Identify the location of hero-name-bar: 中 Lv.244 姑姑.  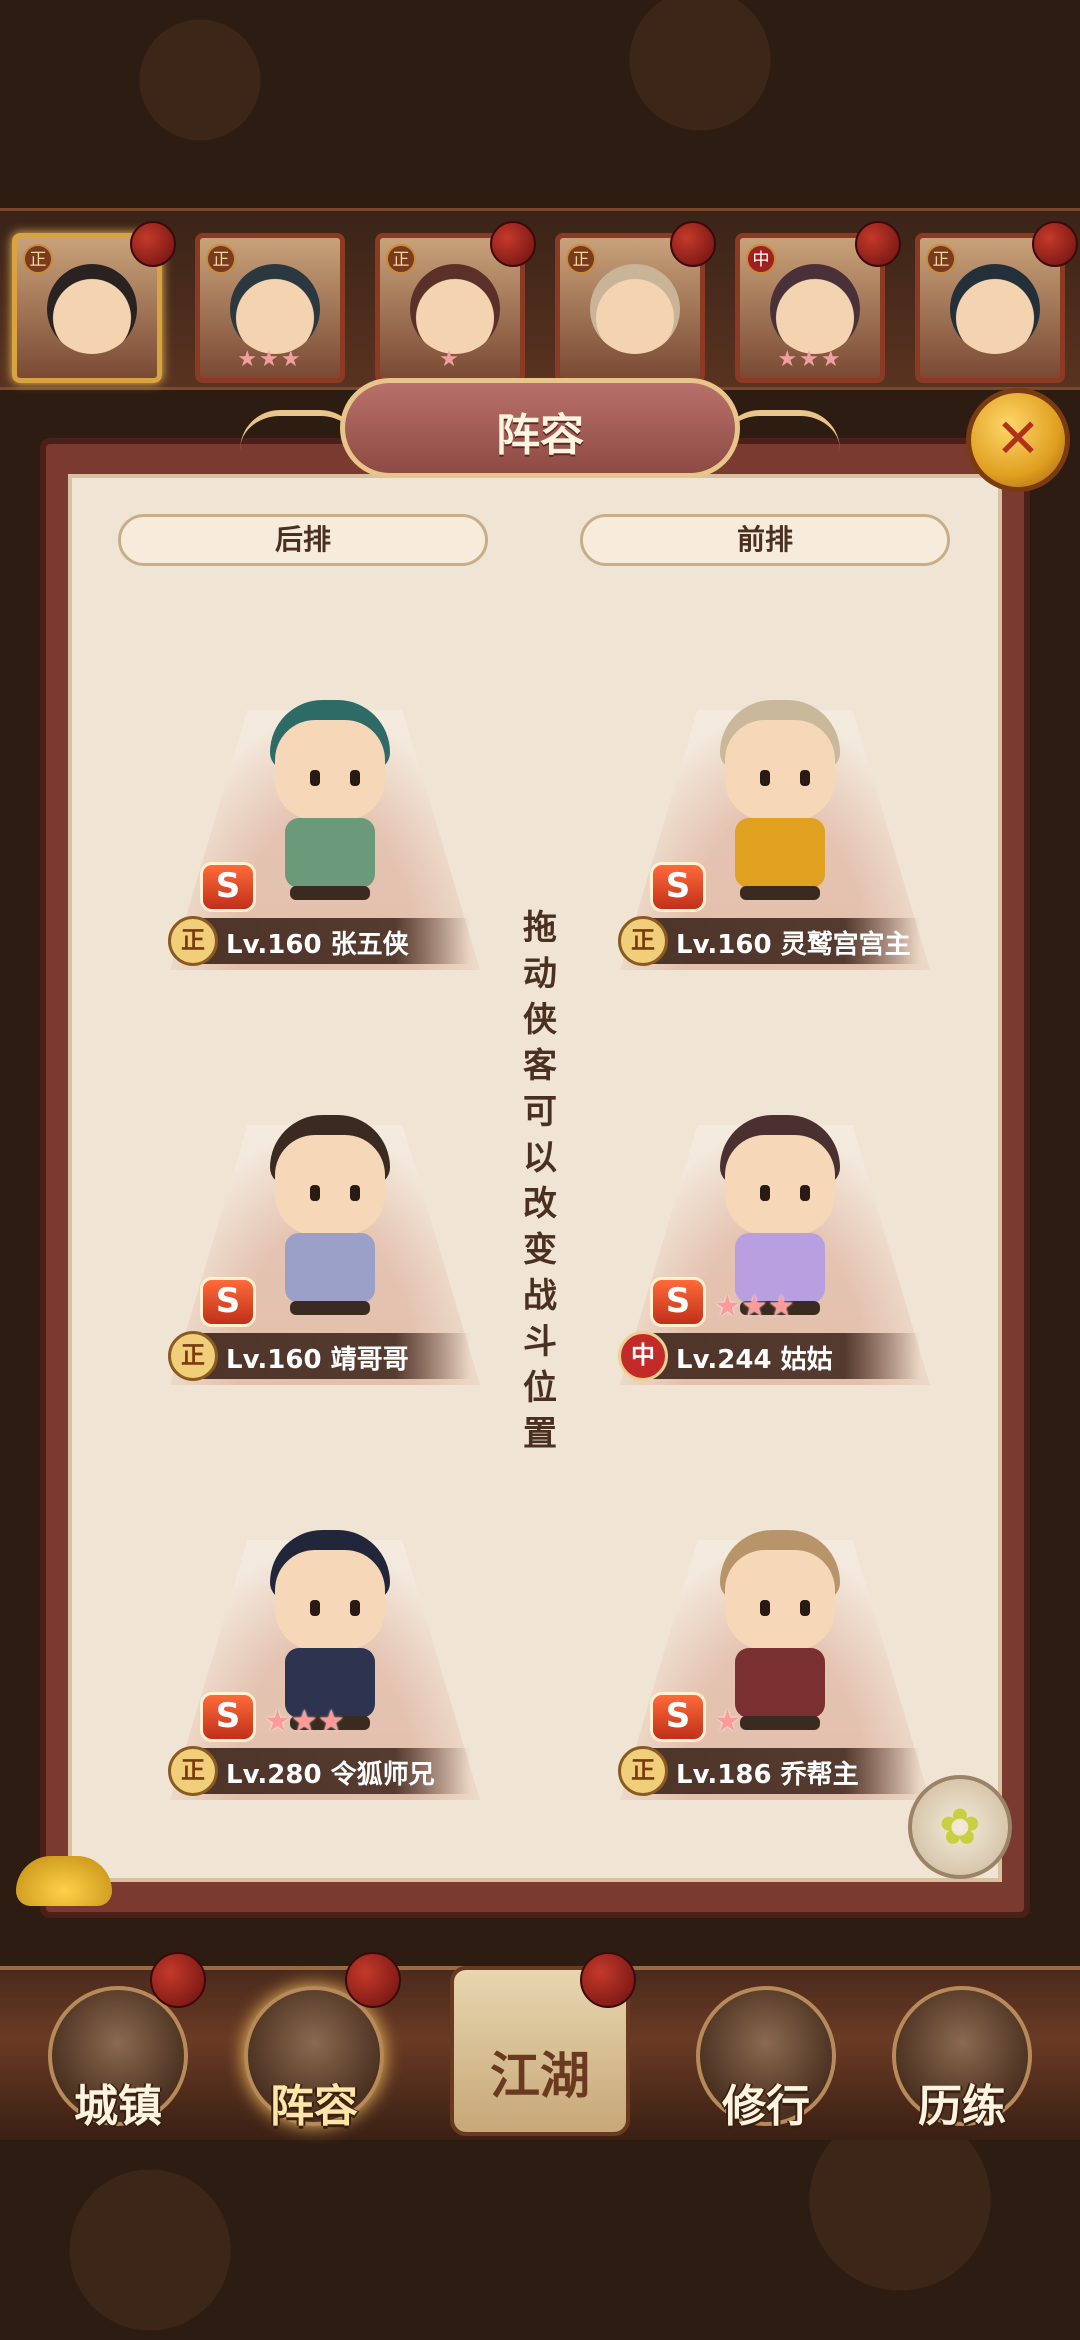
(769, 1356).